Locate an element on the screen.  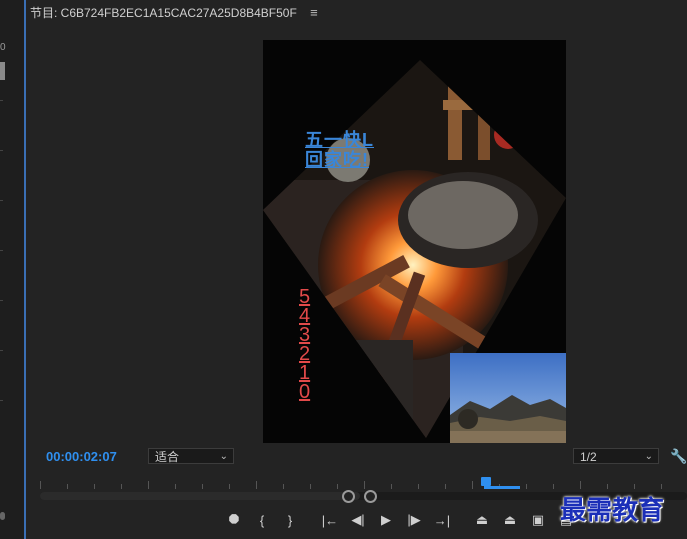
mark-out-icon: } is located at coordinates (290, 520).